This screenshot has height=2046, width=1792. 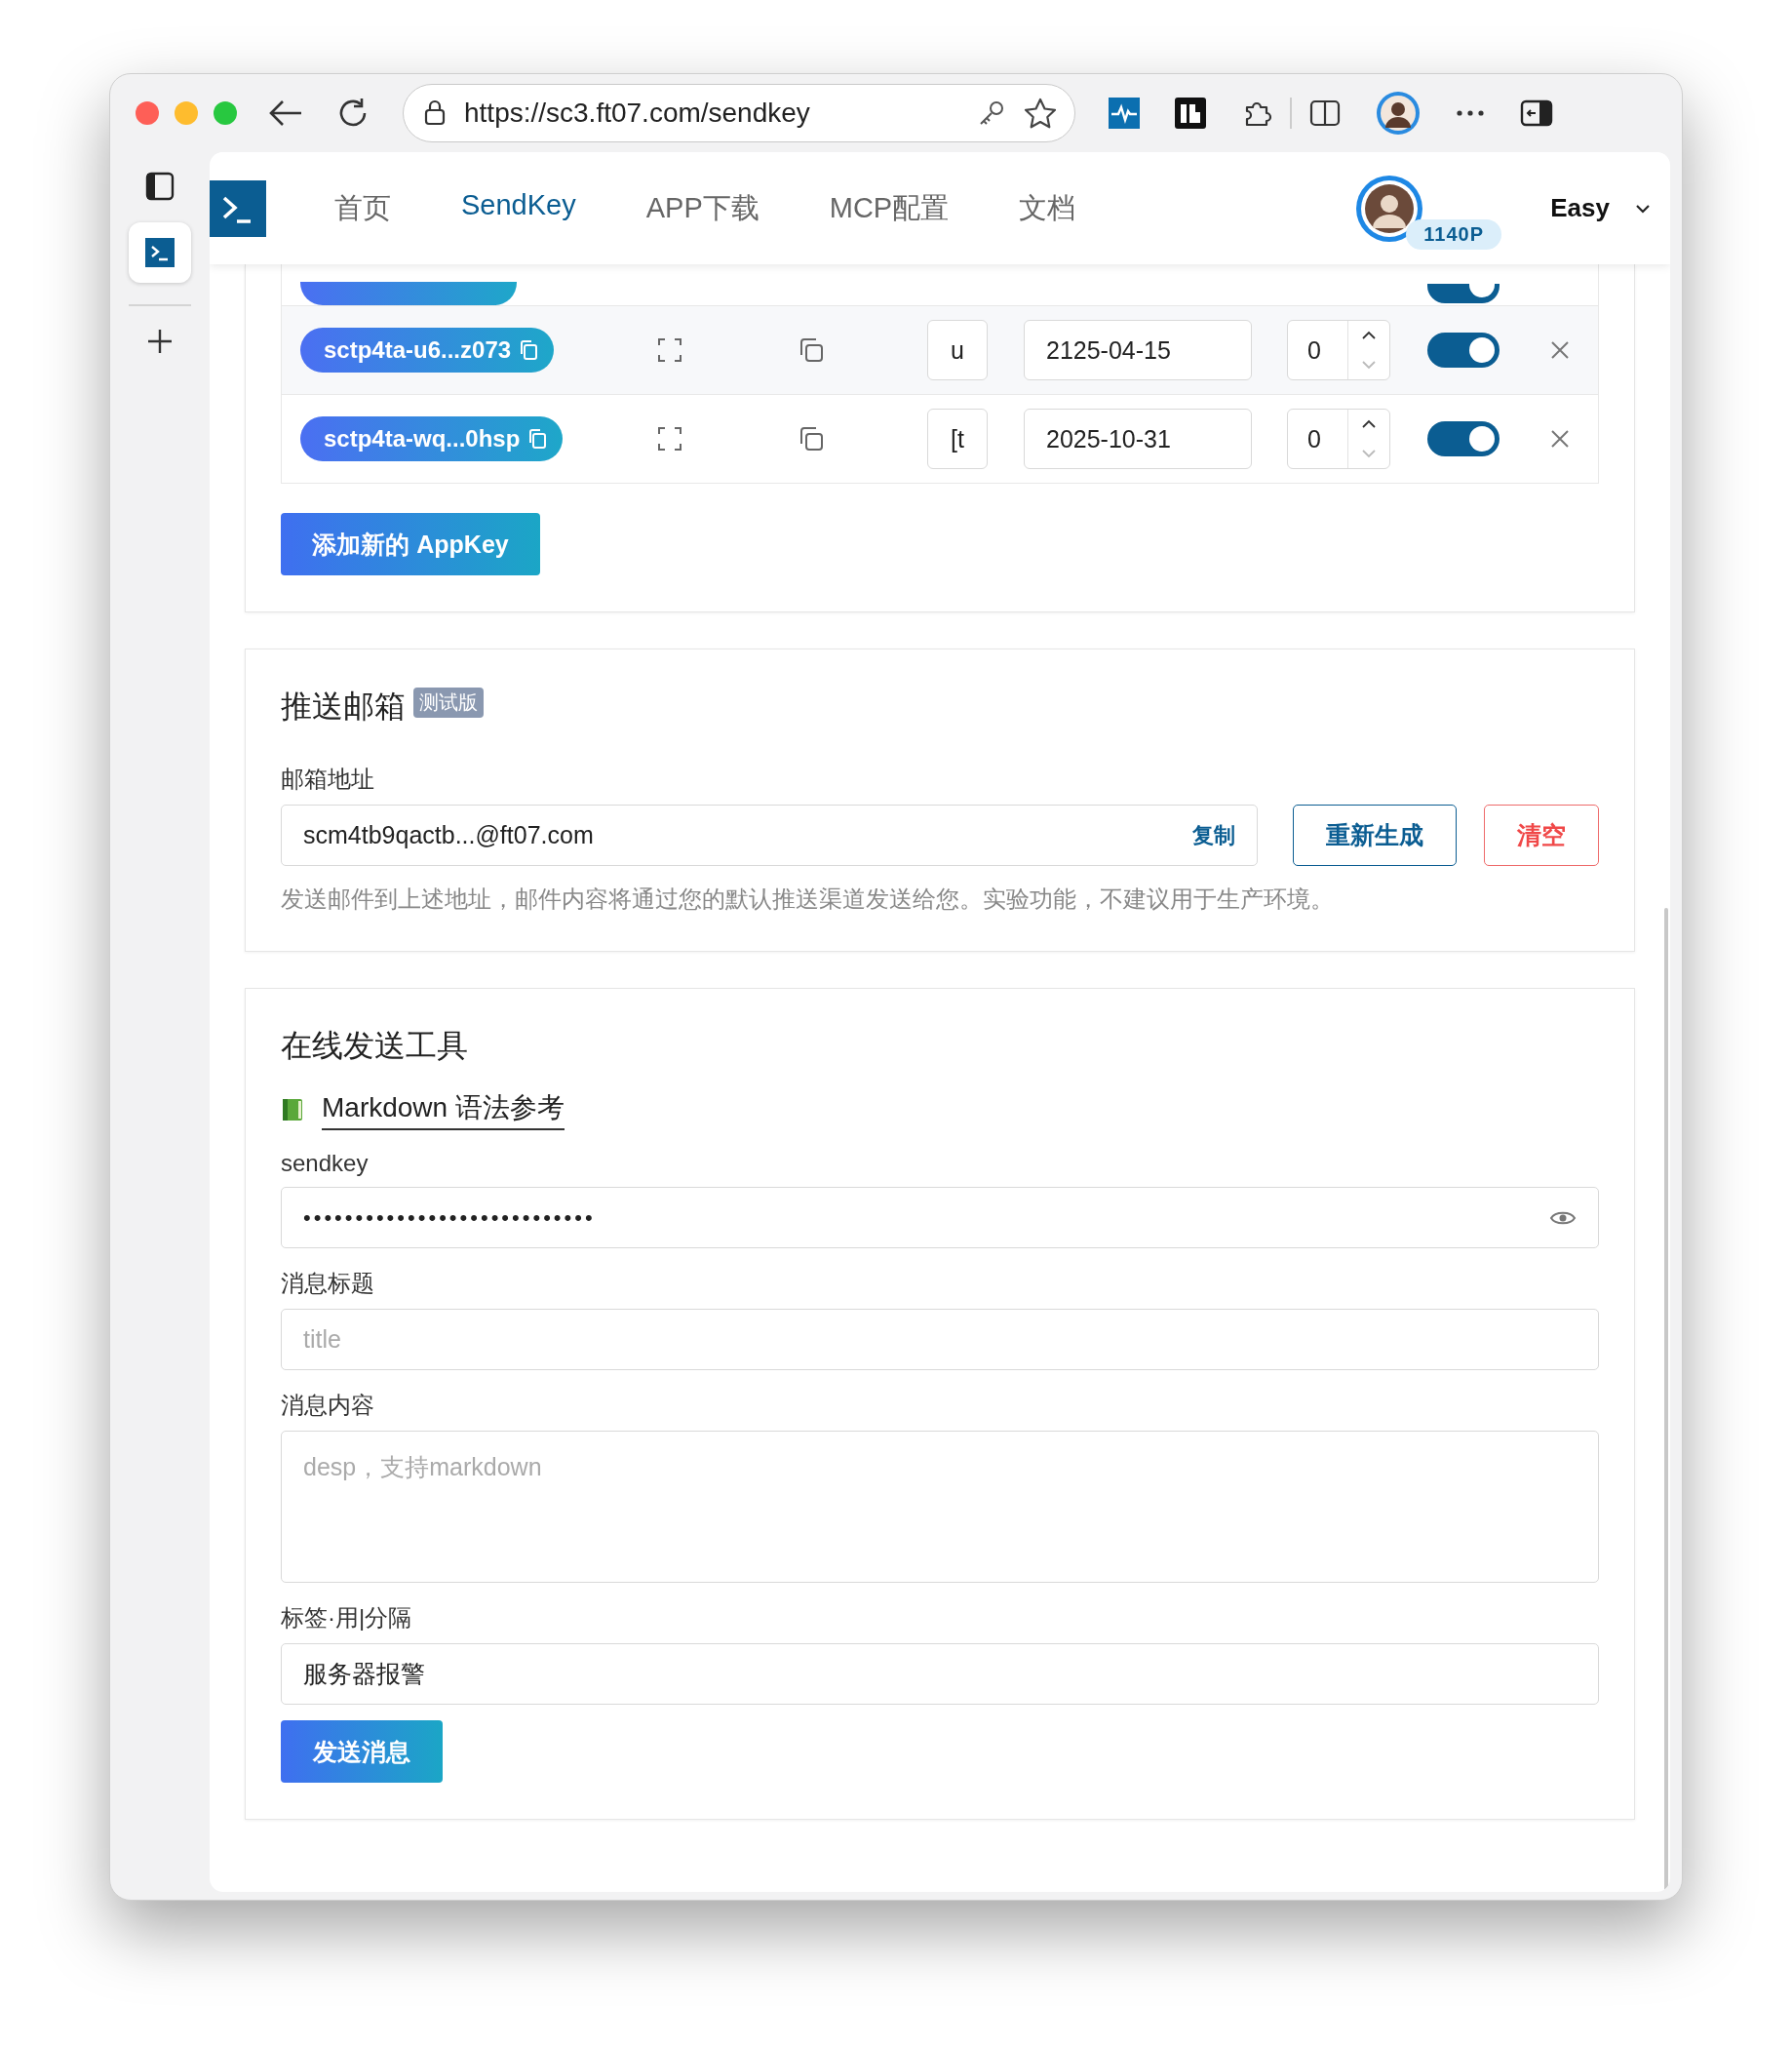 What do you see at coordinates (432, 438) in the screenshot?
I see `key-pill: sctp4ta-wq...0hsp` at bounding box center [432, 438].